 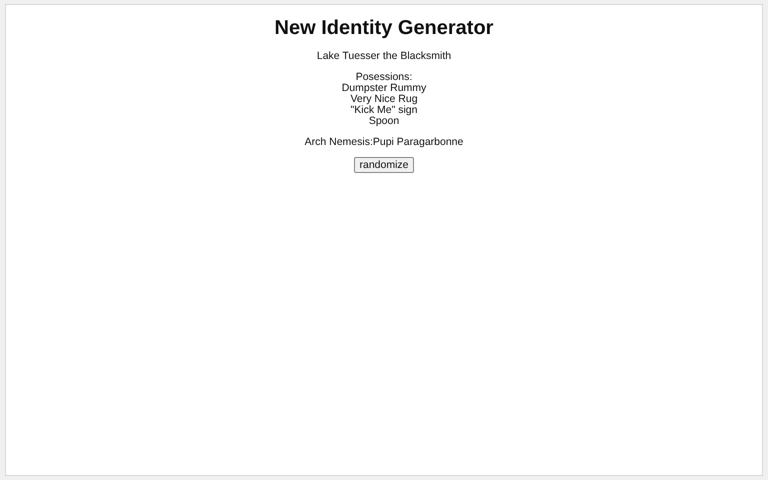 What do you see at coordinates (384, 110) in the screenshot?
I see `possession-item: "Kick Me" sign` at bounding box center [384, 110].